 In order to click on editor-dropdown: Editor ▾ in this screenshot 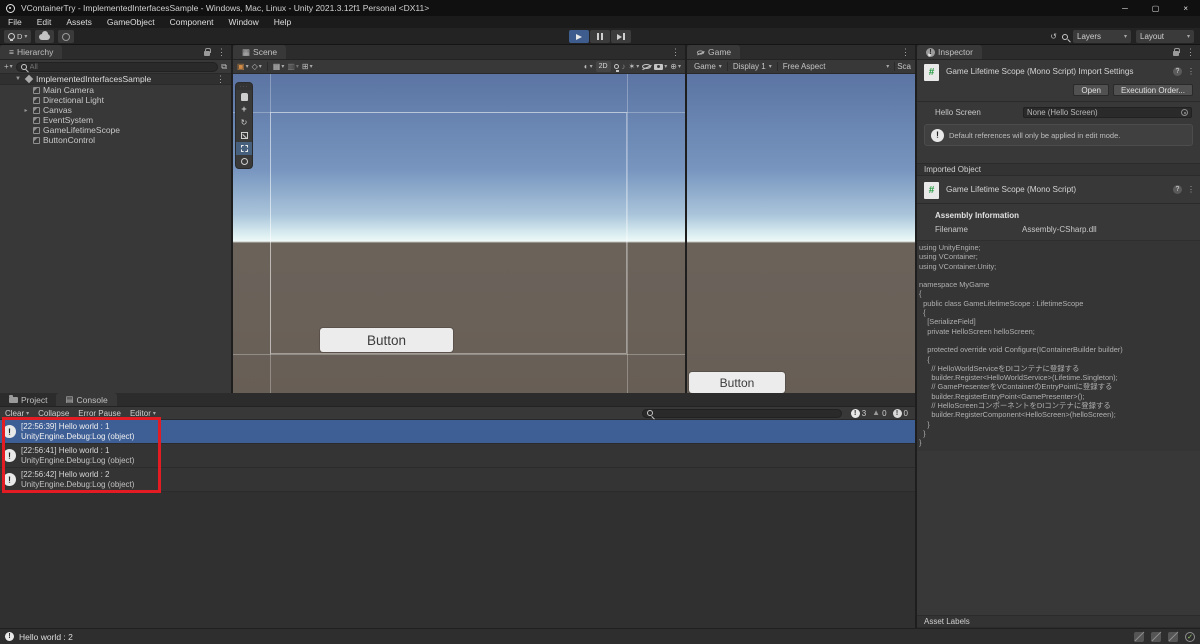, I will do `click(143, 413)`.